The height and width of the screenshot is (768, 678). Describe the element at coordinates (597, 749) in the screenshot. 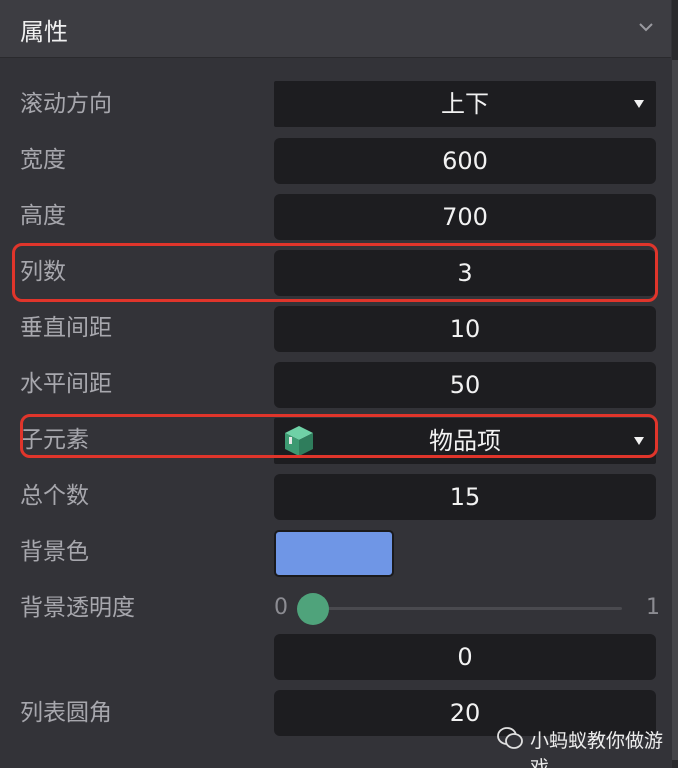

I see `watermark-text: 小蚂蚁教你做游戏` at that location.